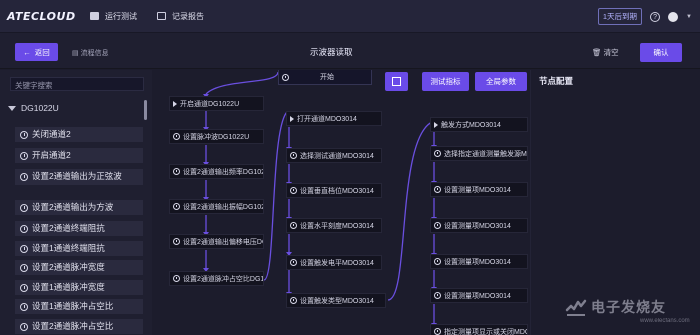  What do you see at coordinates (79, 155) in the screenshot?
I see `sidebar-item: 开启通道2` at bounding box center [79, 155].